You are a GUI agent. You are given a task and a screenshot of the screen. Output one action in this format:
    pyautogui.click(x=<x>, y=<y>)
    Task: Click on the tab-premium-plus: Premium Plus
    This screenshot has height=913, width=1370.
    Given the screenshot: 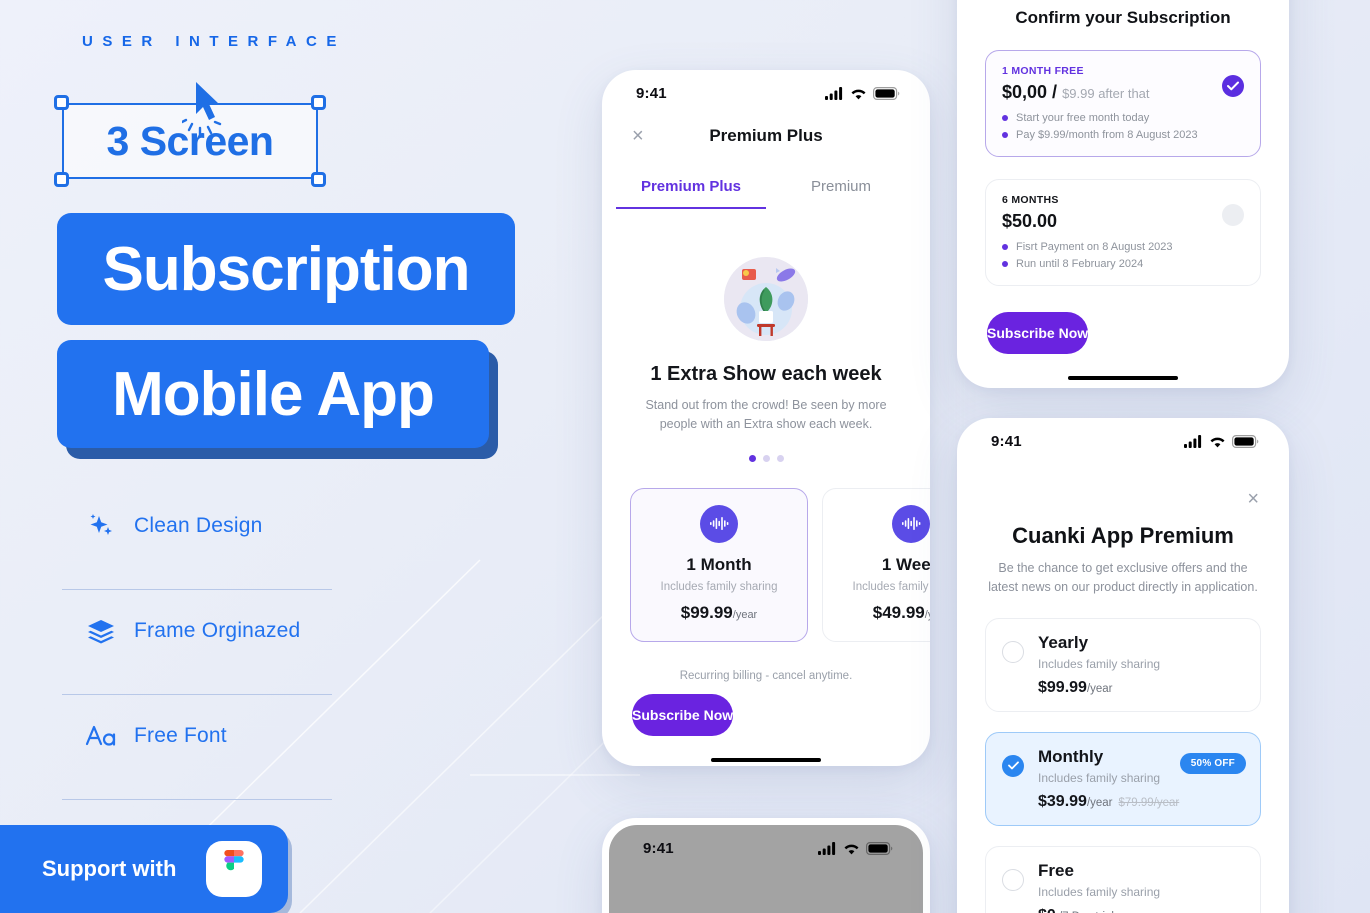 What is the action you would take?
    pyautogui.click(x=691, y=193)
    